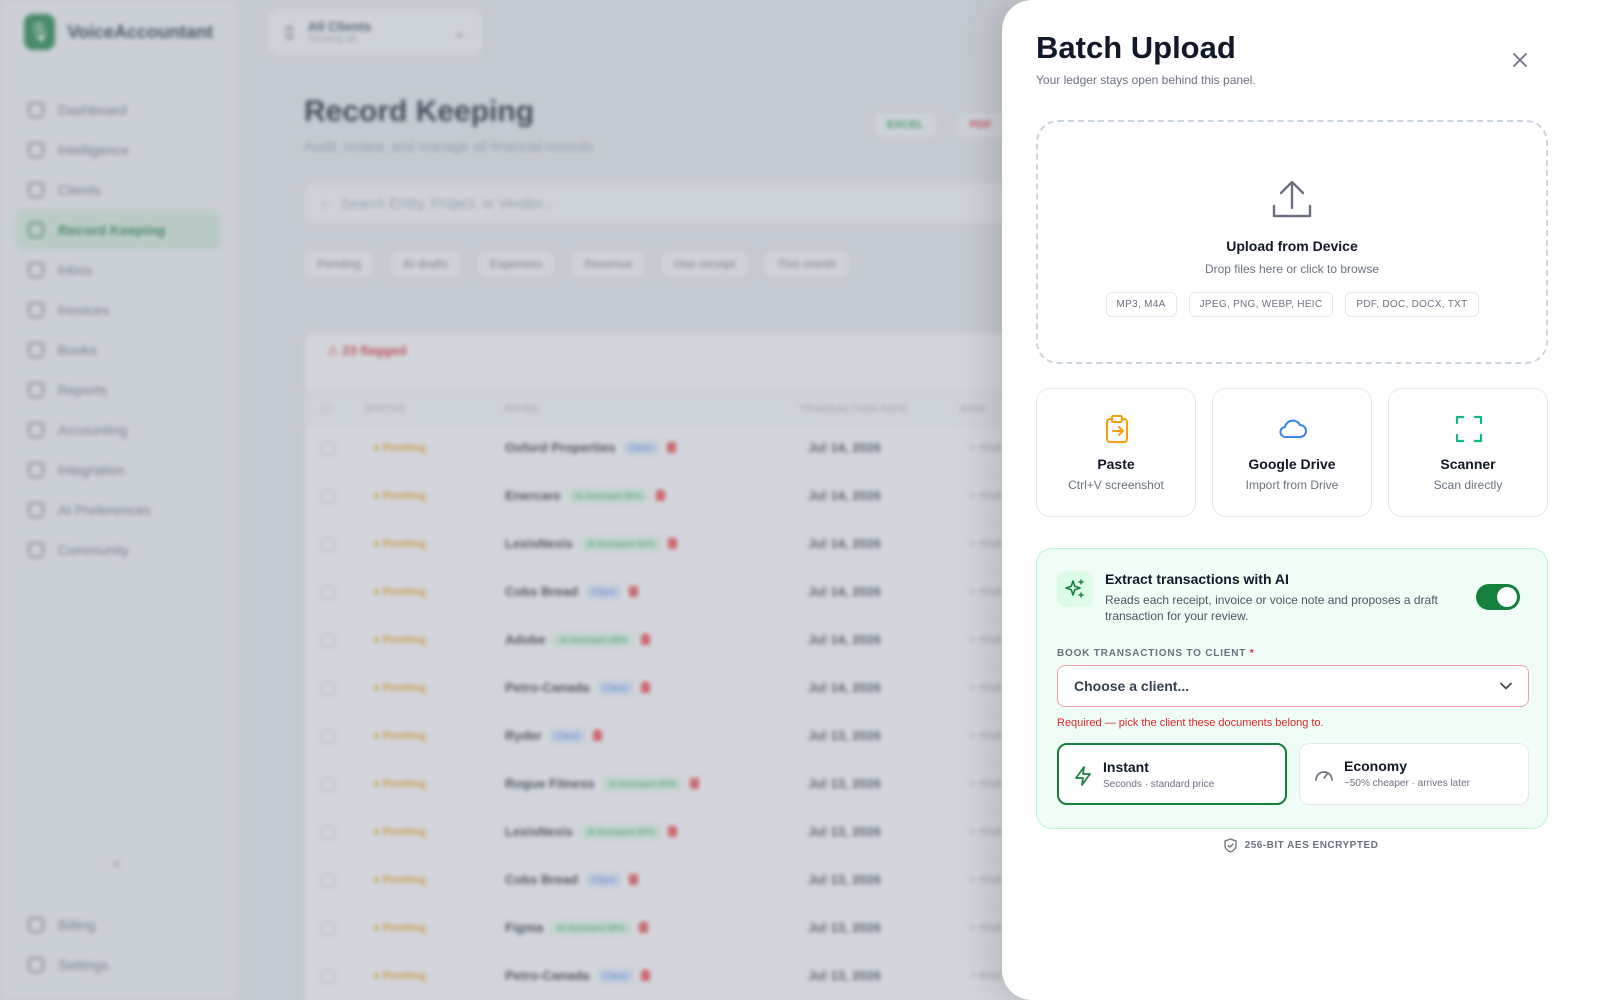  What do you see at coordinates (1117, 429) in the screenshot?
I see `clipboard-icon` at bounding box center [1117, 429].